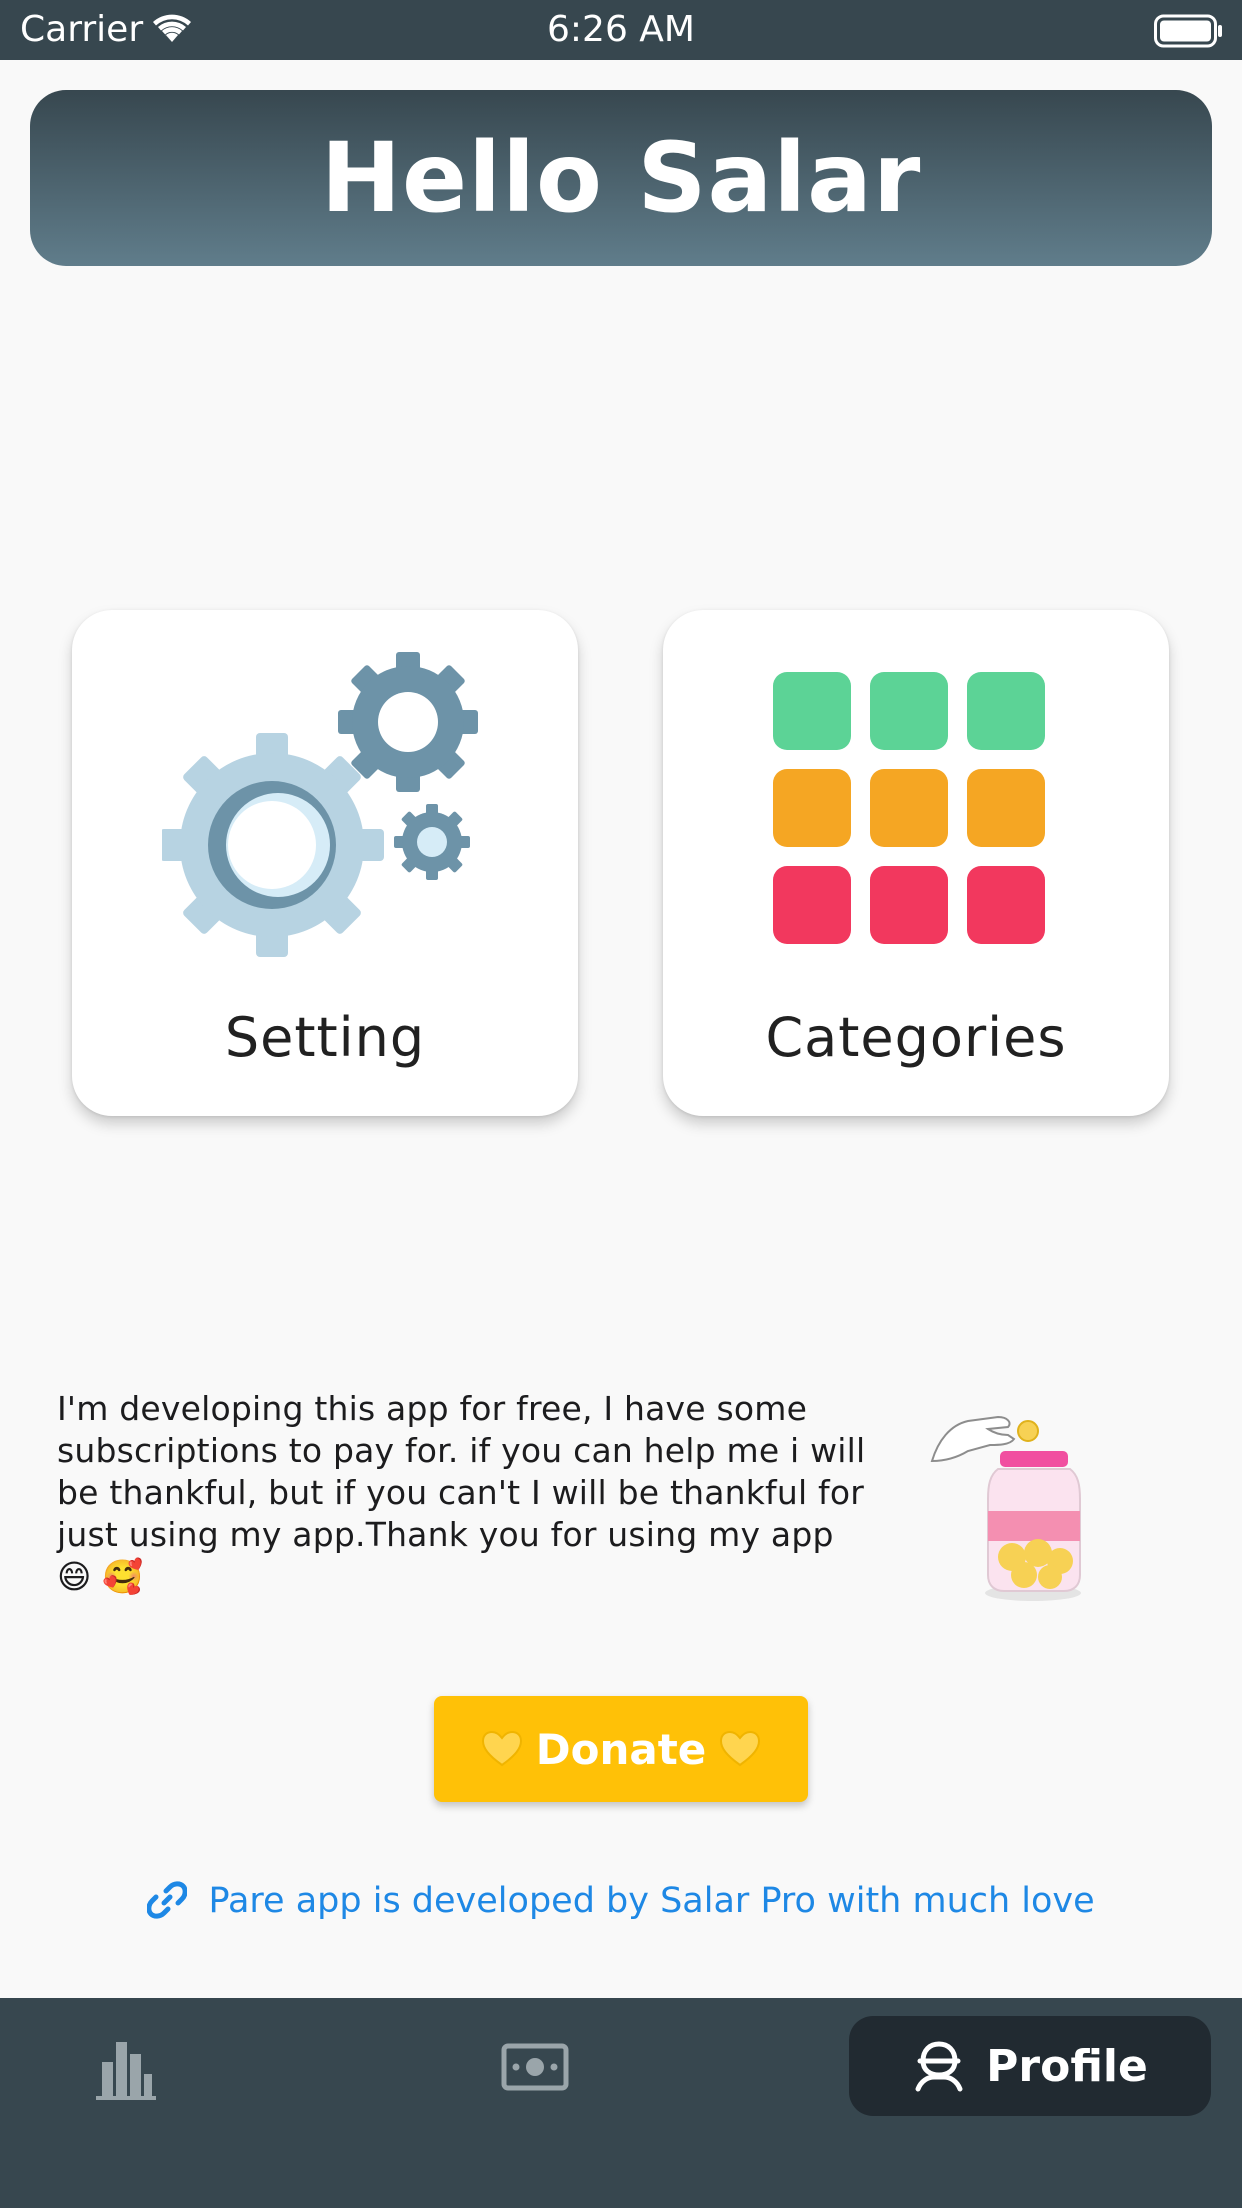 This screenshot has height=2208, width=1242. I want to click on status-bar: Carrier 6:26 AM, so click(621, 30).